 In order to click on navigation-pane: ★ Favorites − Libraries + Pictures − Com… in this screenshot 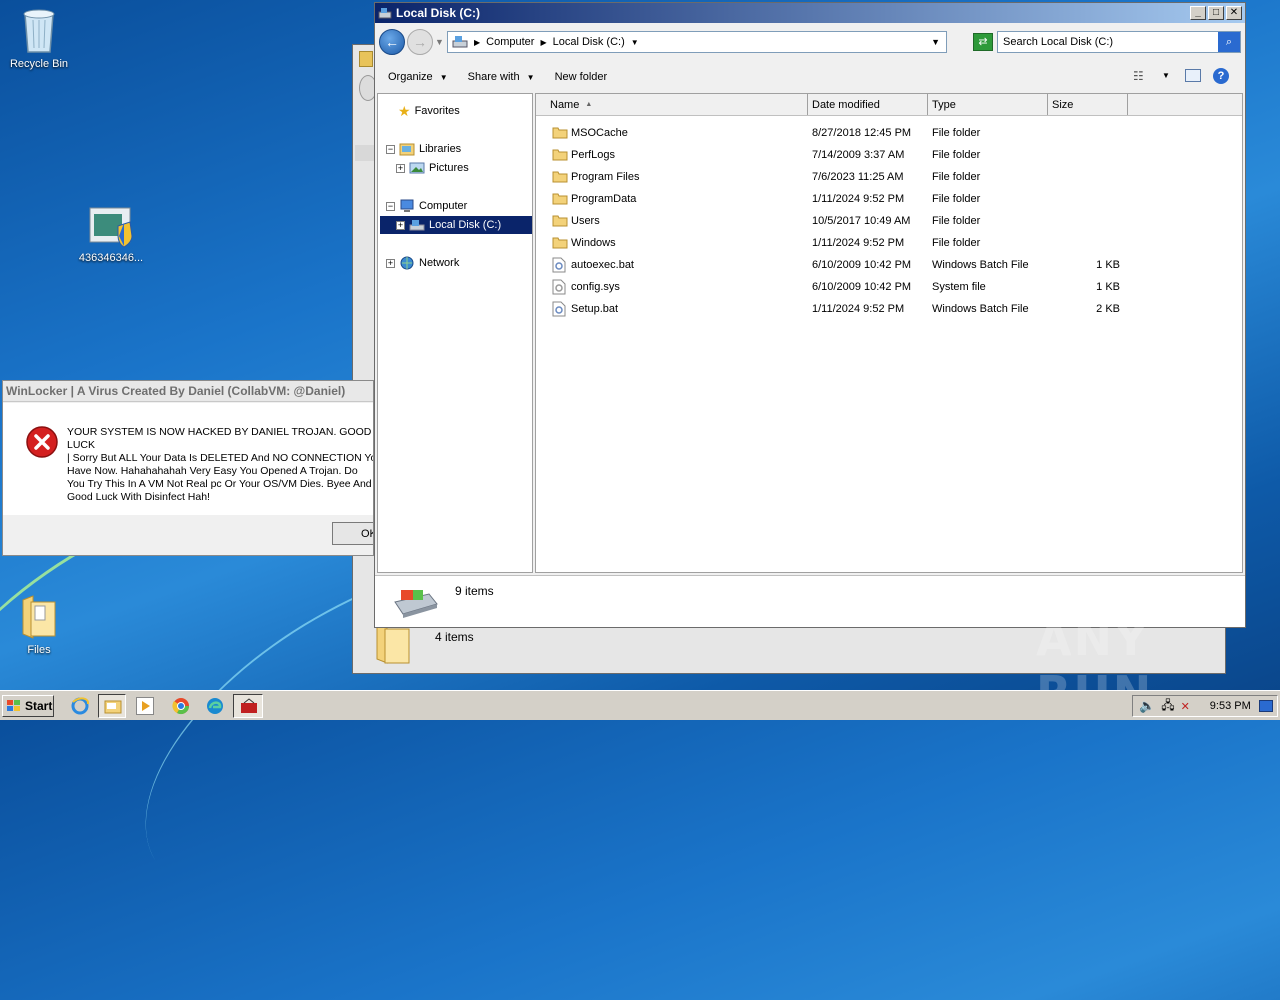, I will do `click(455, 333)`.